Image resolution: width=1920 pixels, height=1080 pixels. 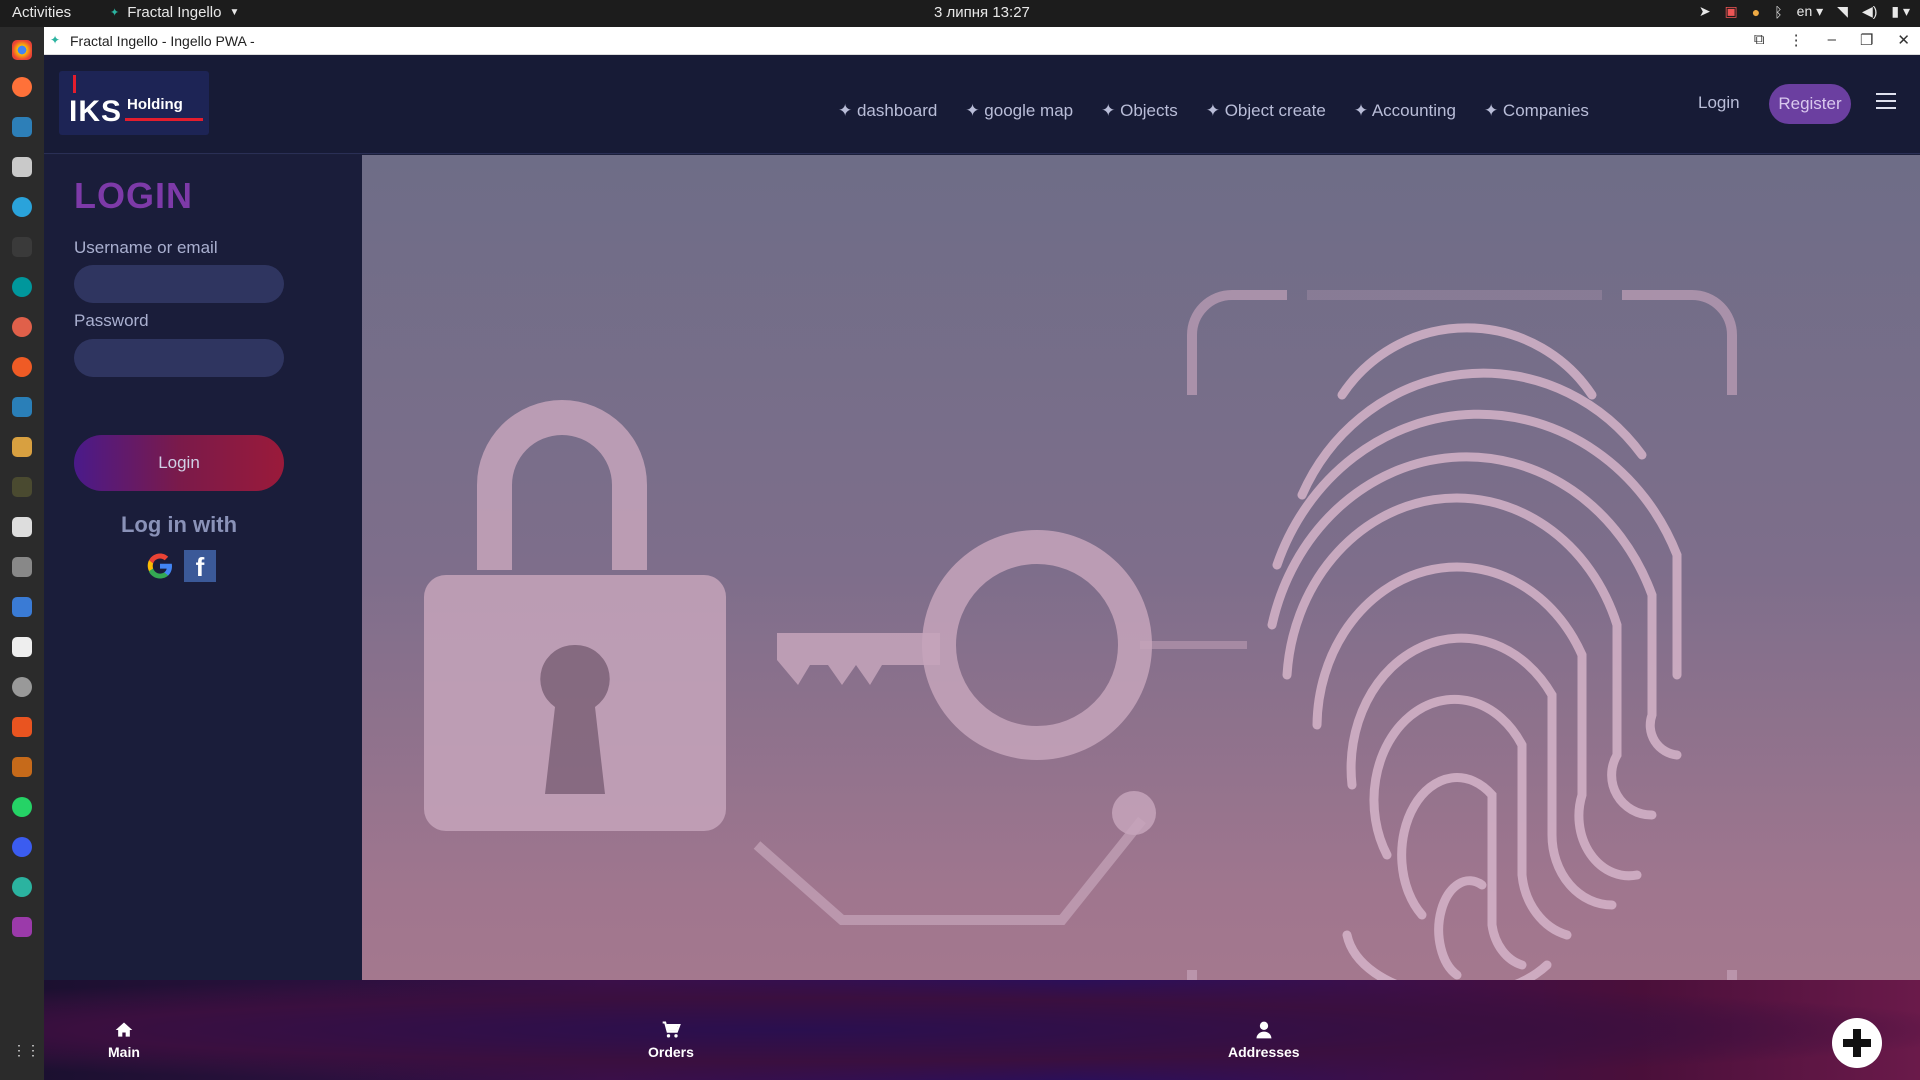 What do you see at coordinates (200, 566) in the screenshot?
I see `facebook-login-icon: f` at bounding box center [200, 566].